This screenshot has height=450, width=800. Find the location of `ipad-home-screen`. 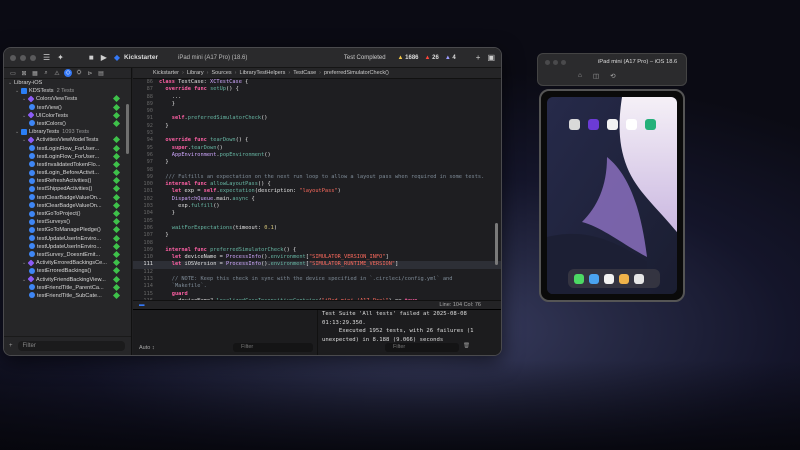

ipad-home-screen is located at coordinates (612, 195).